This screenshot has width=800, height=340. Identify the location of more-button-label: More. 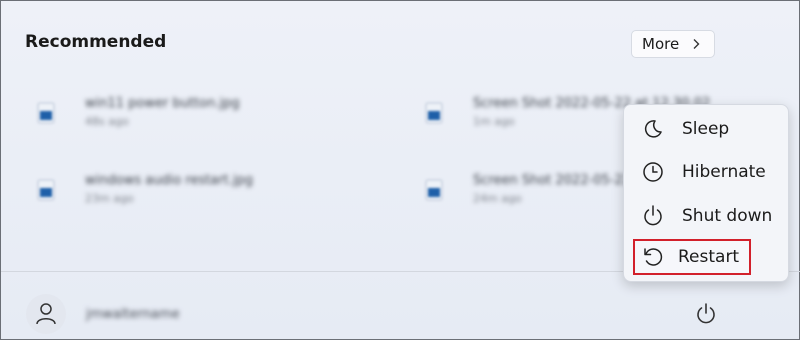
(661, 44).